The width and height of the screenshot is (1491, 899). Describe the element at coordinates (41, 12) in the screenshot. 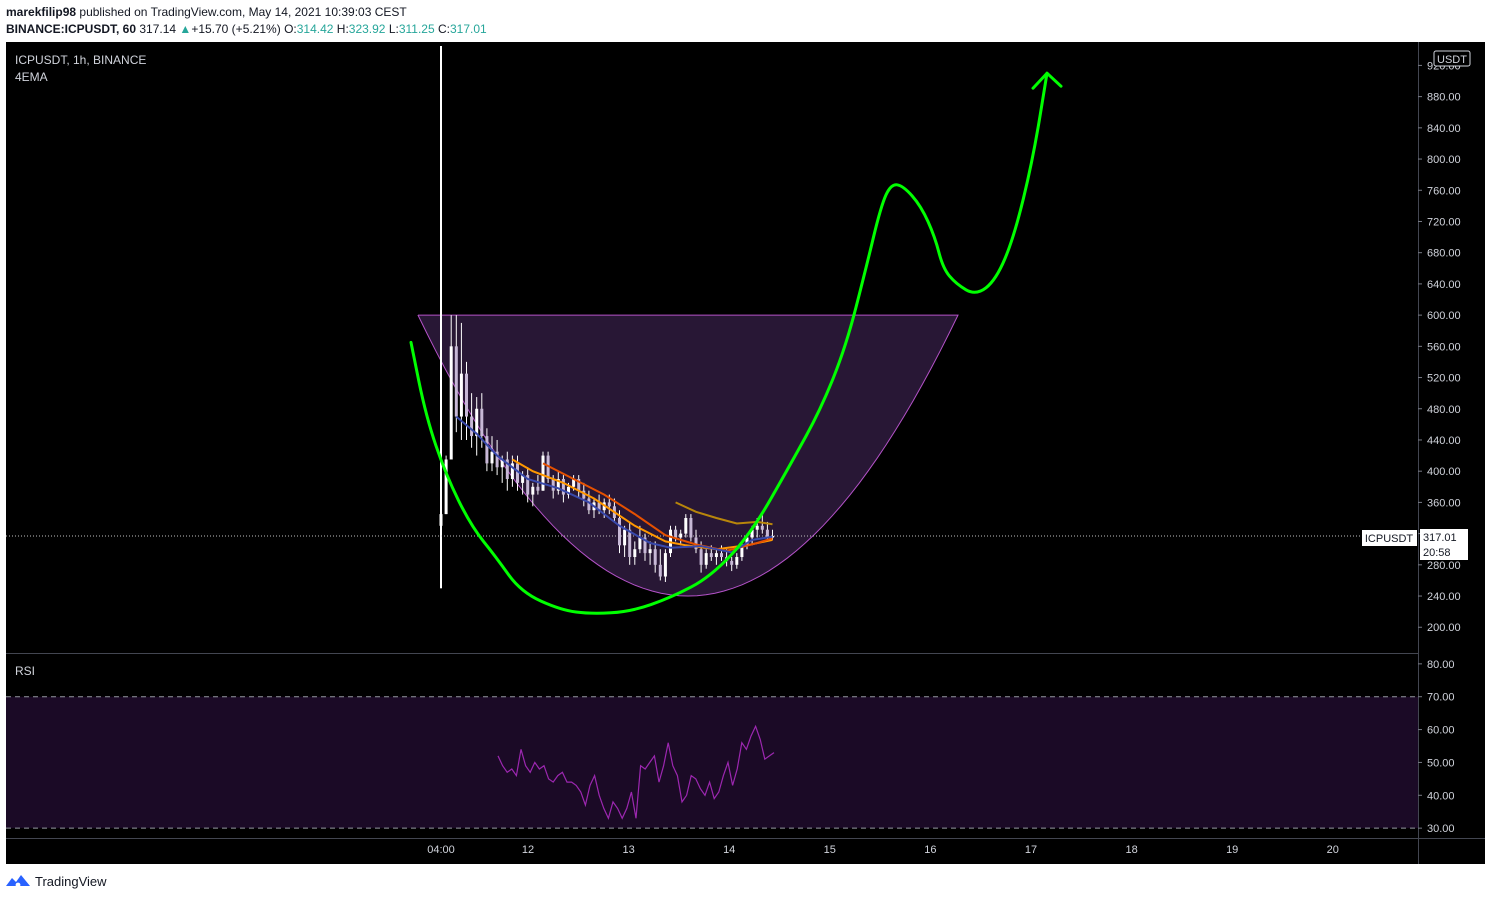

I see `author: marekfilip98` at that location.